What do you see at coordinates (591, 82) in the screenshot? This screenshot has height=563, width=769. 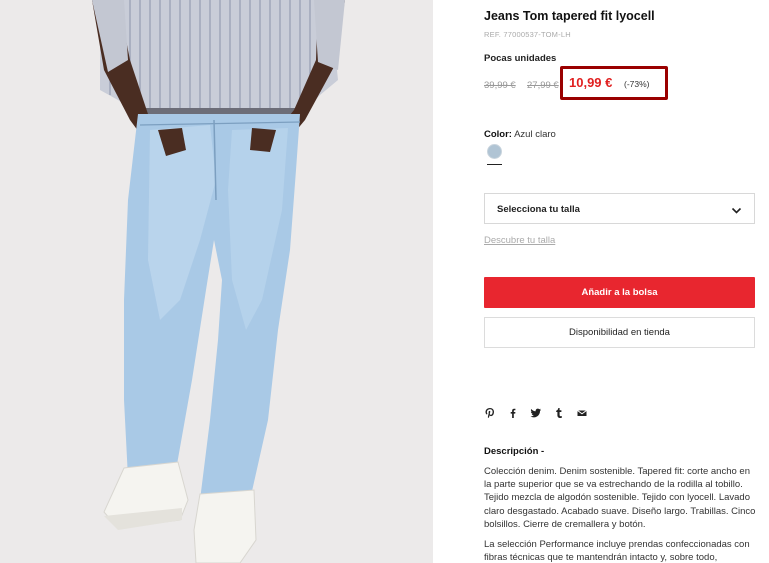 I see `sale-price: 10,99 €` at bounding box center [591, 82].